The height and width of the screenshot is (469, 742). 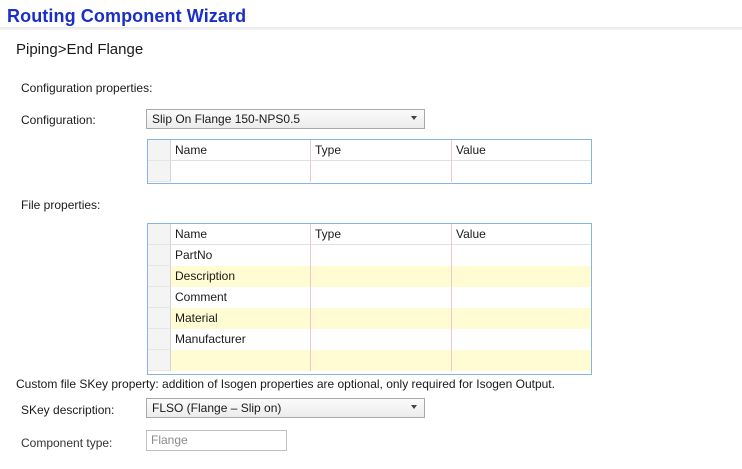 What do you see at coordinates (241, 318) in the screenshot?
I see `name-cell: Material` at bounding box center [241, 318].